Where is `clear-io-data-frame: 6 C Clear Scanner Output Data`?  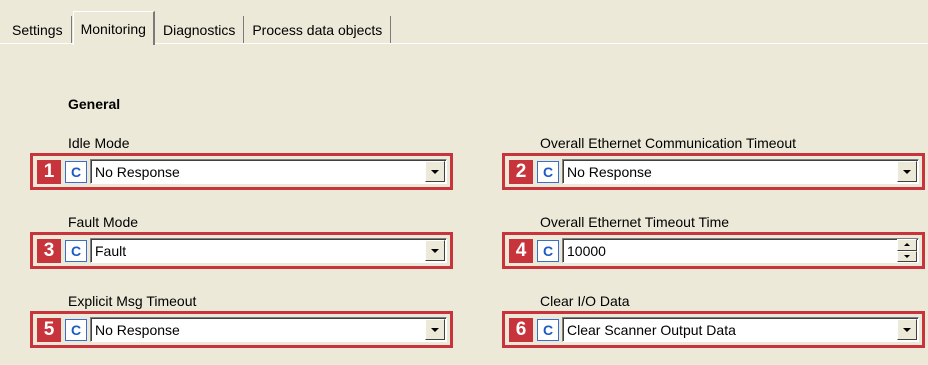
clear-io-data-frame: 6 C Clear Scanner Output Data is located at coordinates (713, 329).